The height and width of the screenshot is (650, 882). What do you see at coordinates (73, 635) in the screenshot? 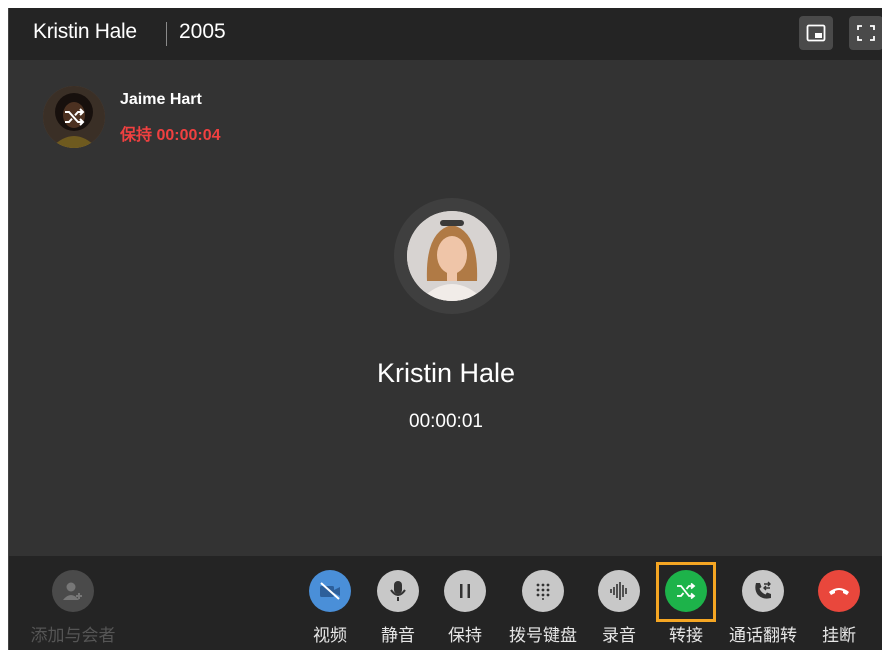
I see `add-participant-label: 添加与会者` at bounding box center [73, 635].